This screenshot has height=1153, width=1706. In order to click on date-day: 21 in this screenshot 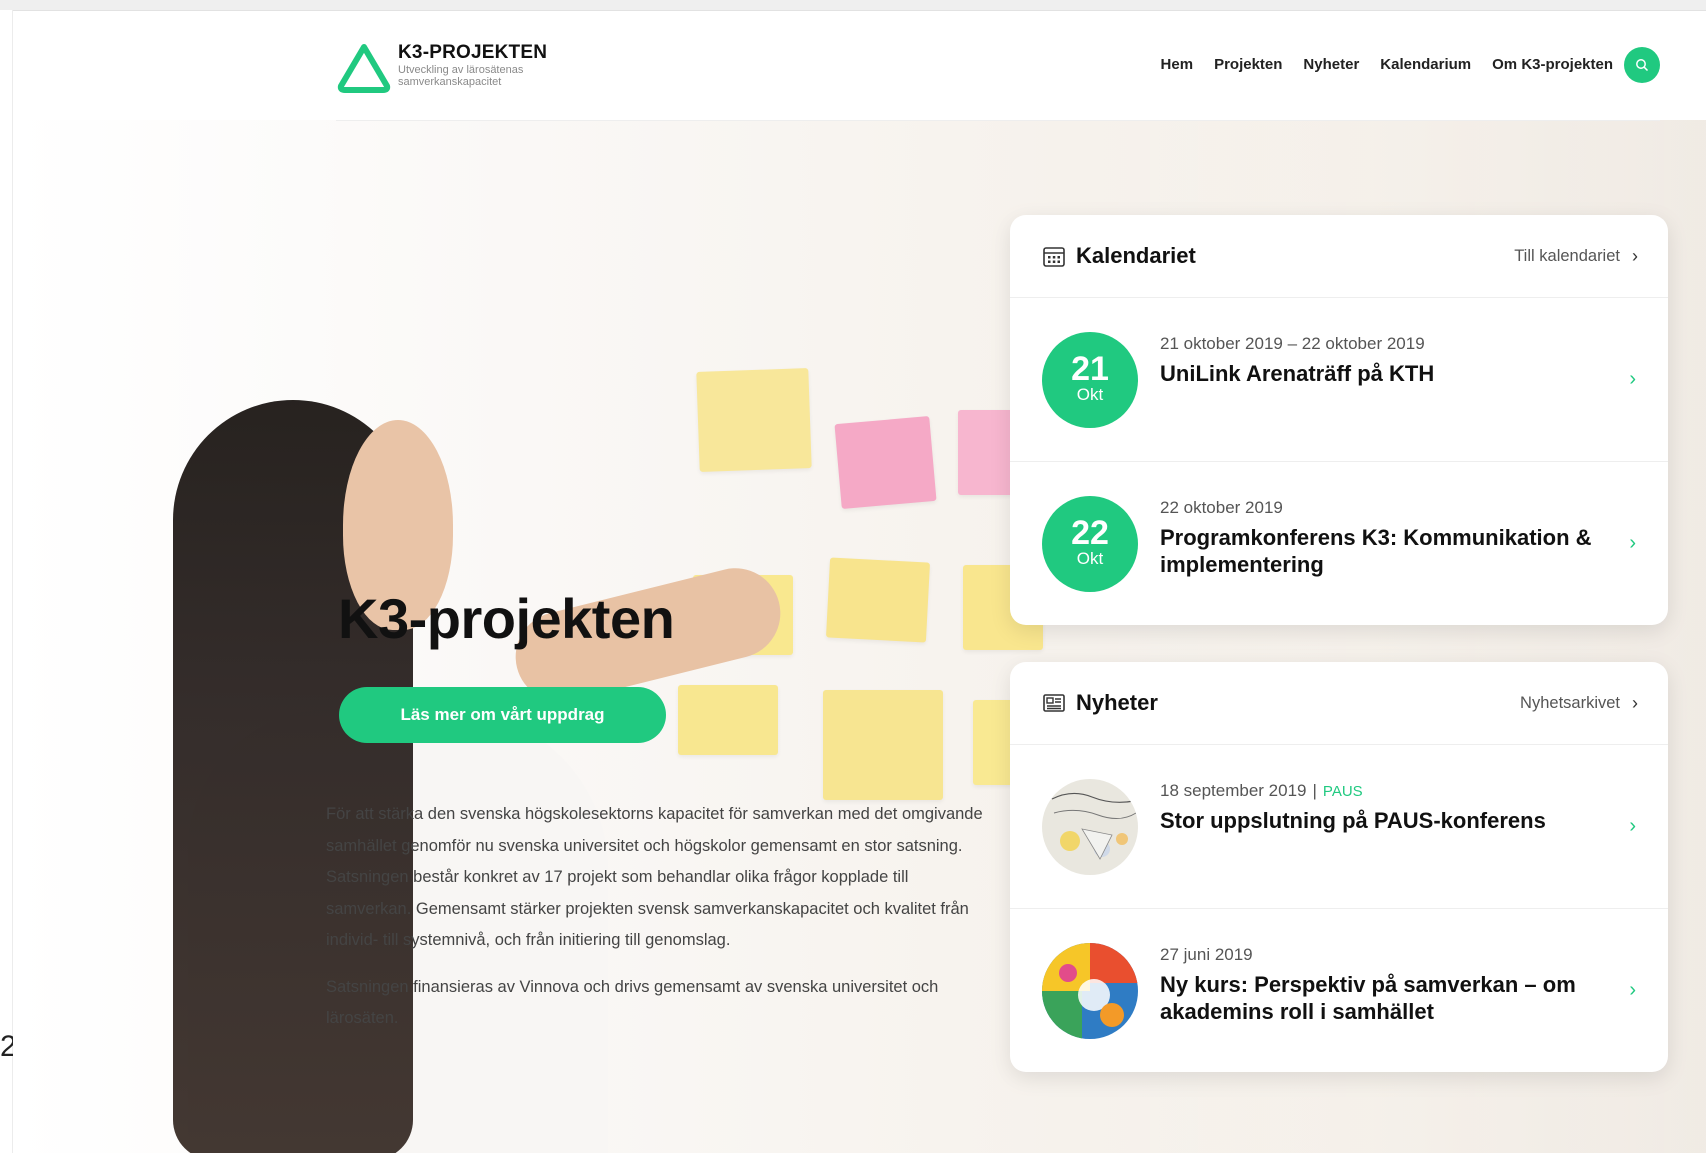, I will do `click(1090, 369)`.